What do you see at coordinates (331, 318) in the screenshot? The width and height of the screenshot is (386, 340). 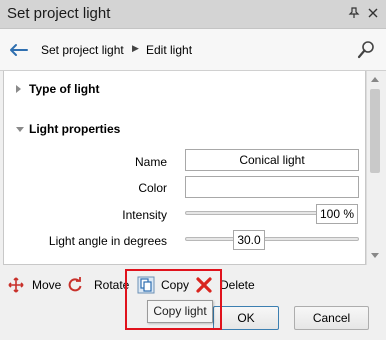 I see `cancel-button: Cancel` at bounding box center [331, 318].